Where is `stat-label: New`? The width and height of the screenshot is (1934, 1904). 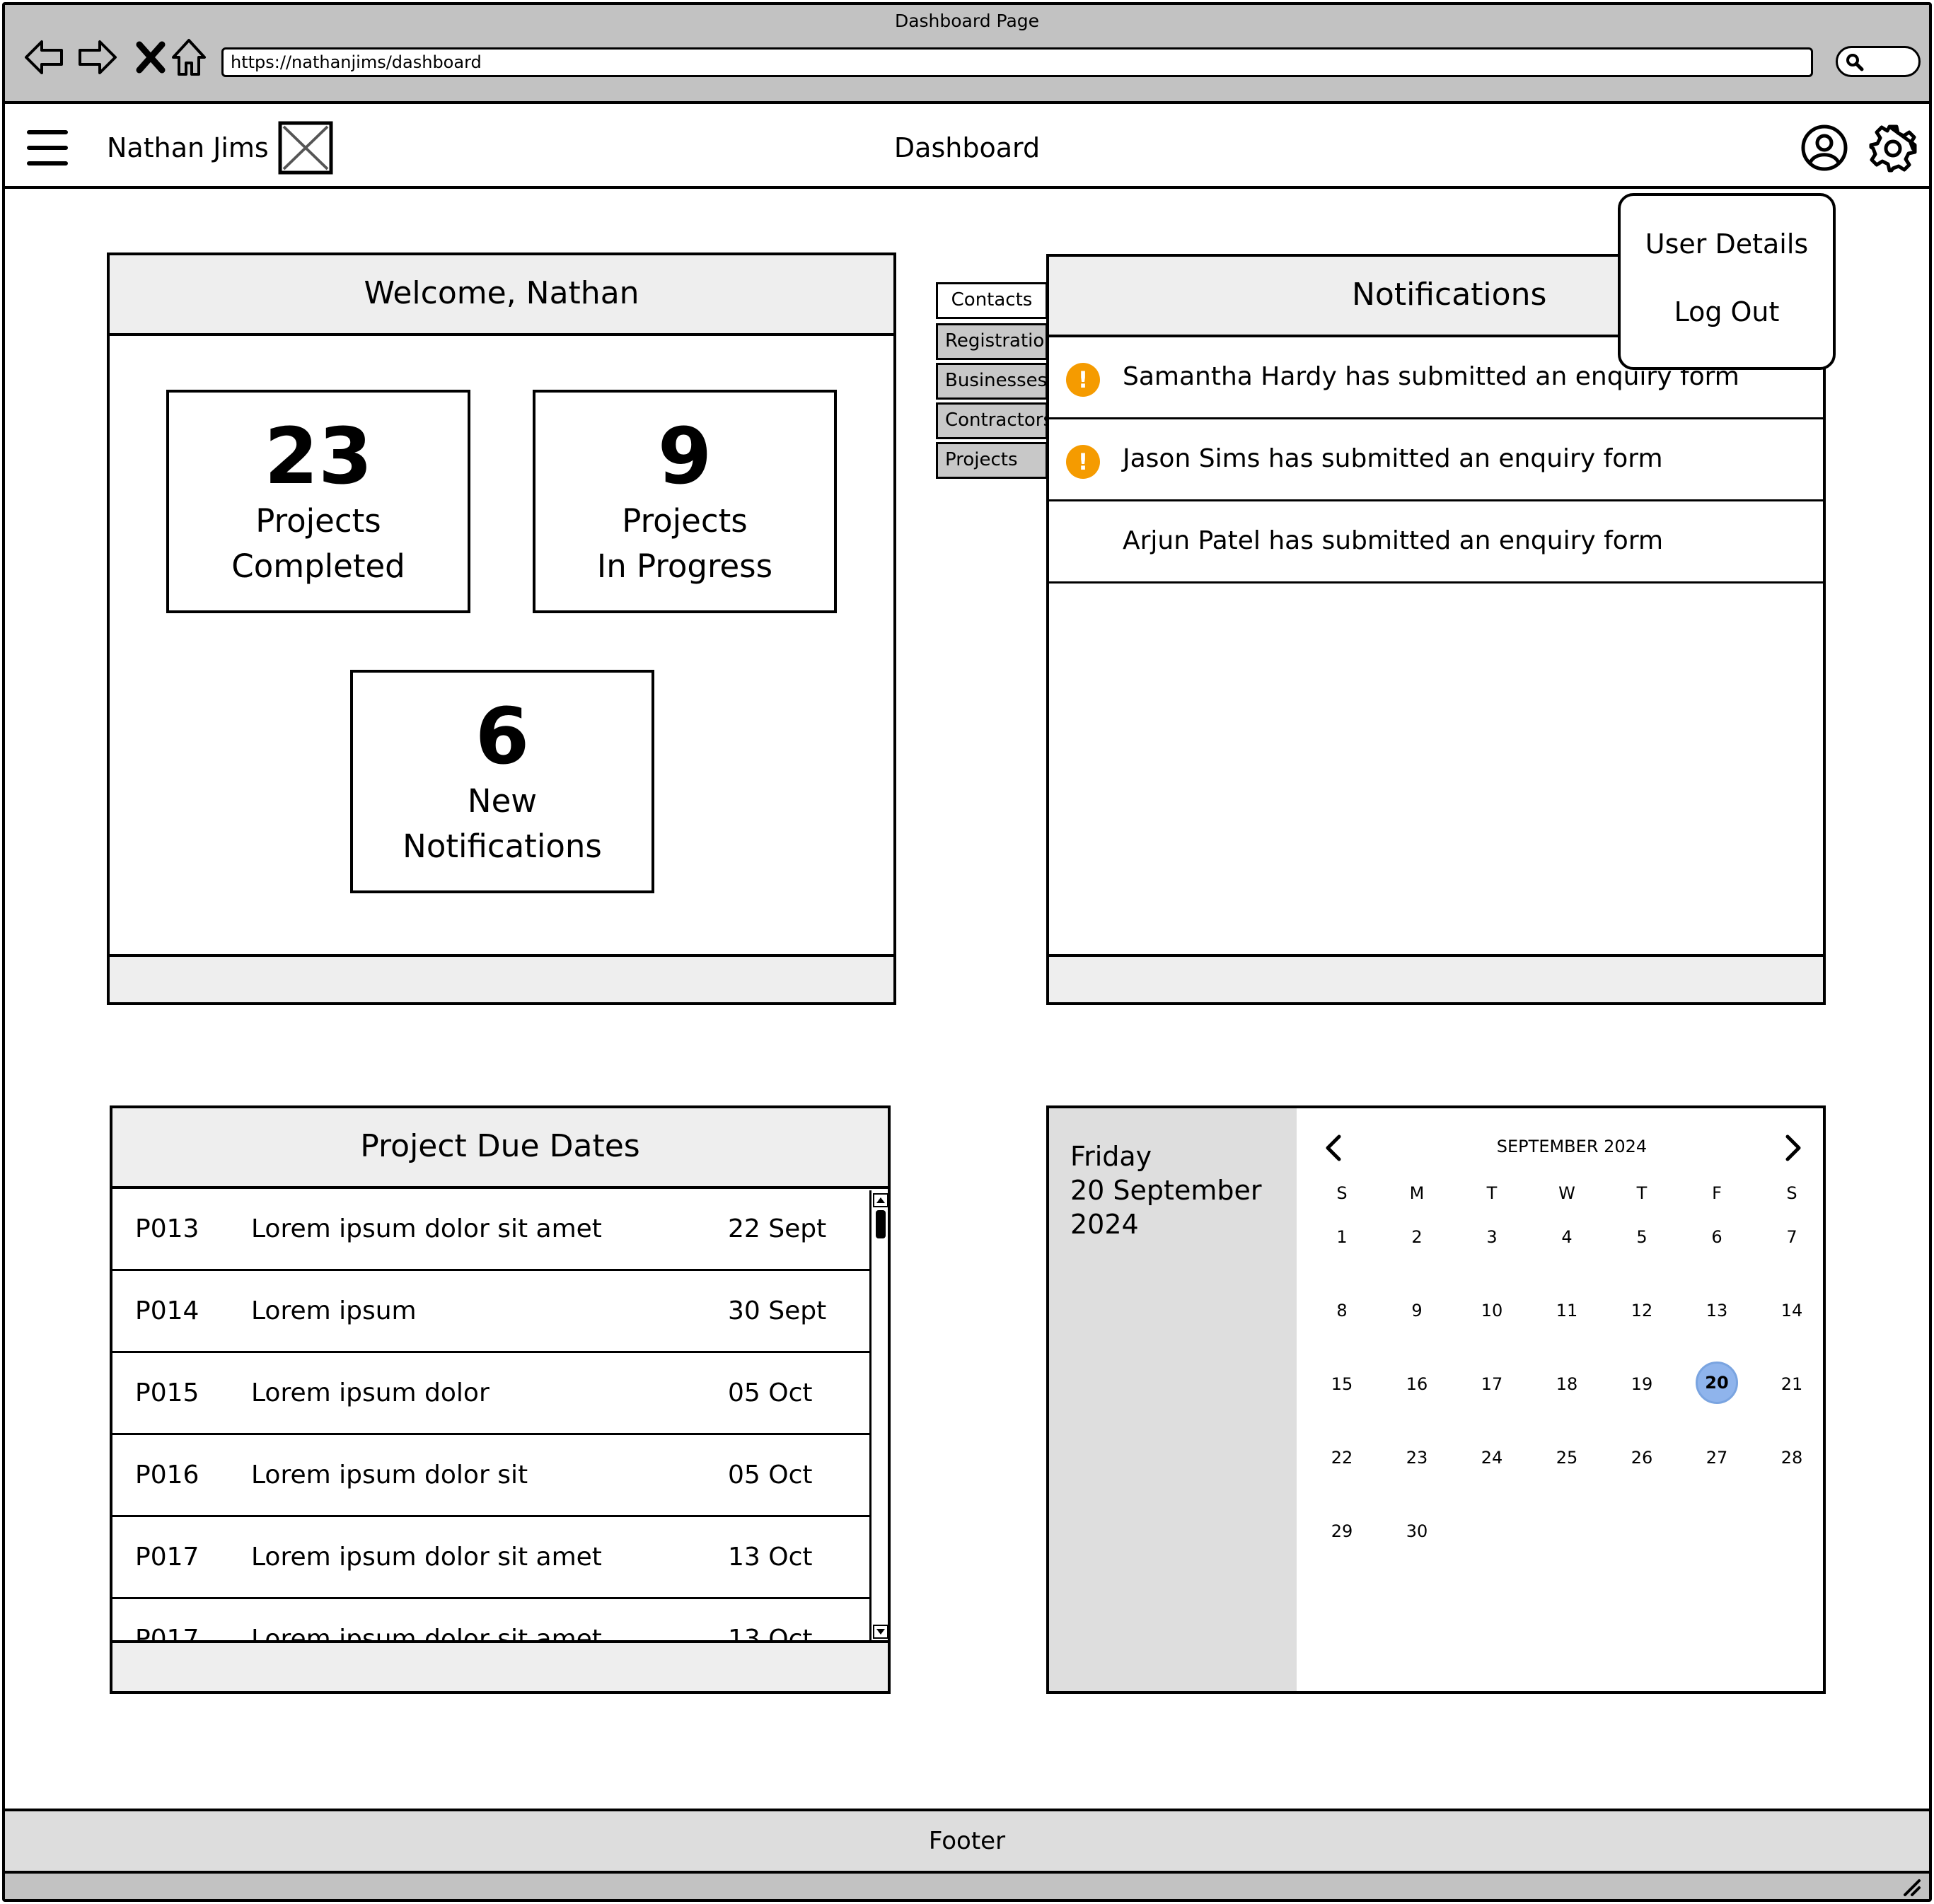
stat-label: New is located at coordinates (503, 801).